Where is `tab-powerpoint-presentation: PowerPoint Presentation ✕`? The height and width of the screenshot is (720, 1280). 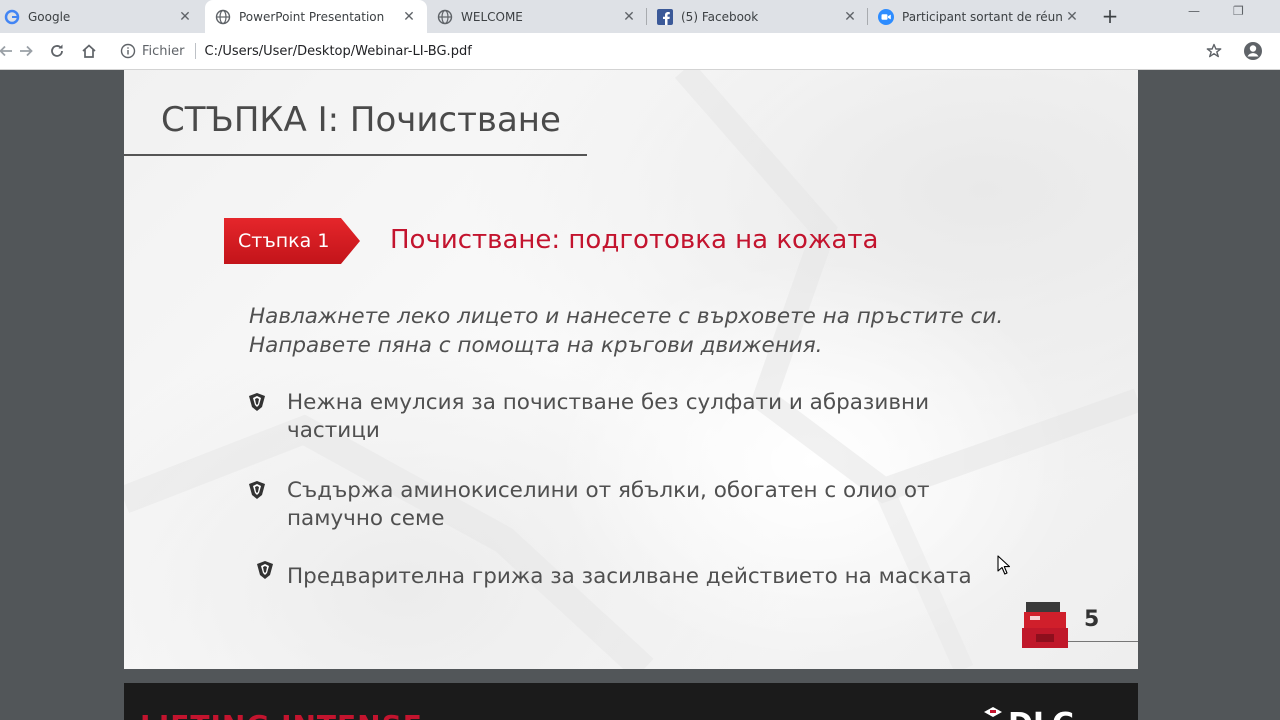 tab-powerpoint-presentation: PowerPoint Presentation ✕ is located at coordinates (316, 16).